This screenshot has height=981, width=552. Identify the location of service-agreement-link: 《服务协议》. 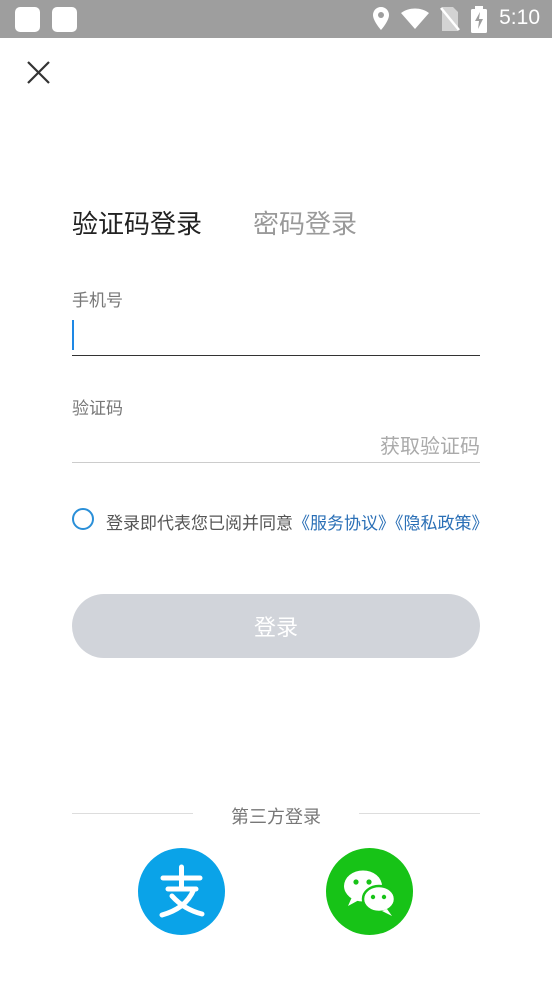
(344, 524).